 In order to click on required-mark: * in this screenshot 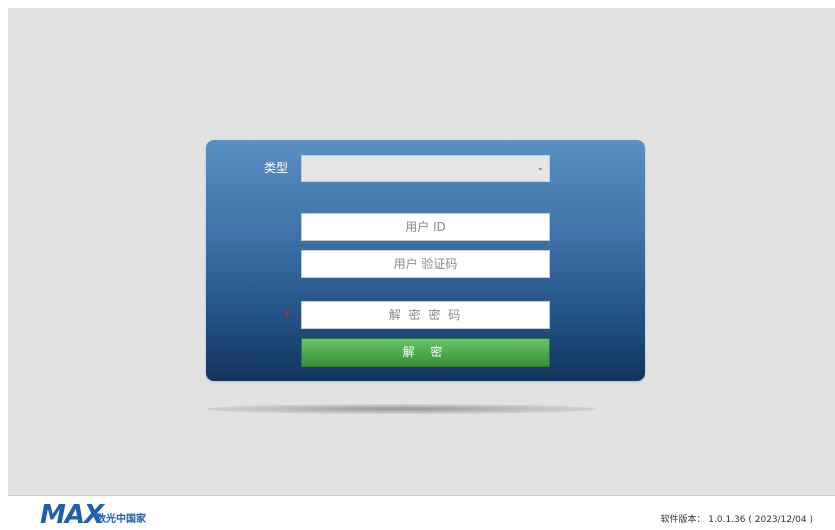, I will do `click(287, 316)`.